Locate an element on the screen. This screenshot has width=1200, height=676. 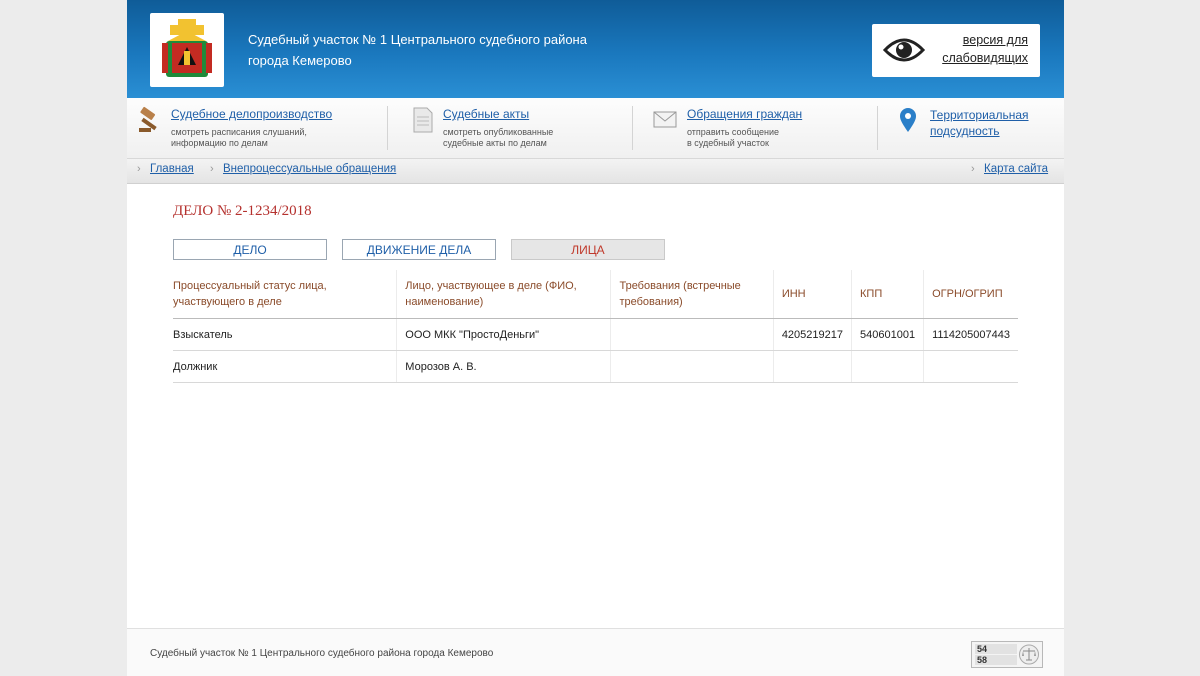
coat-of-arms-logo is located at coordinates (187, 50).